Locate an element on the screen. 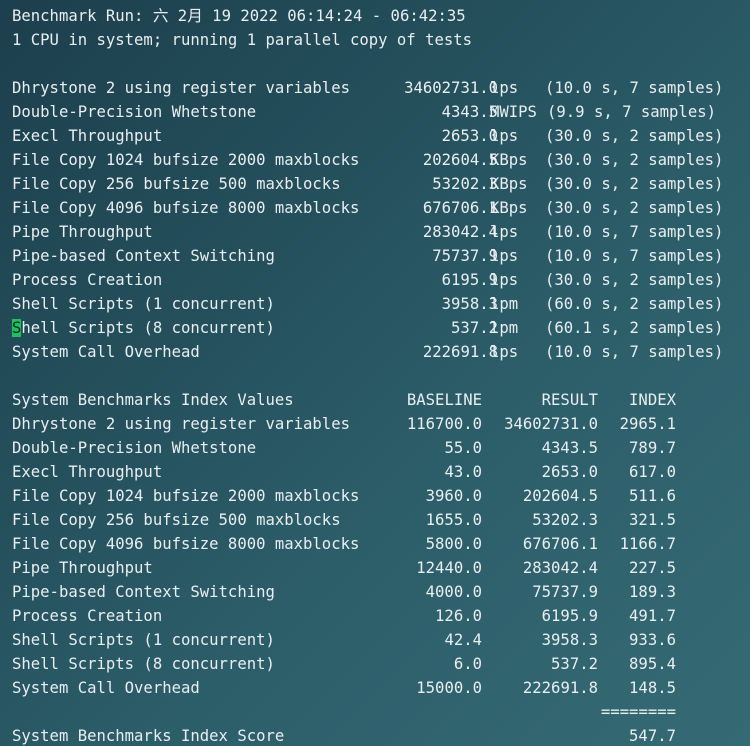  baseline-value: 1655.0 is located at coordinates (453, 520).